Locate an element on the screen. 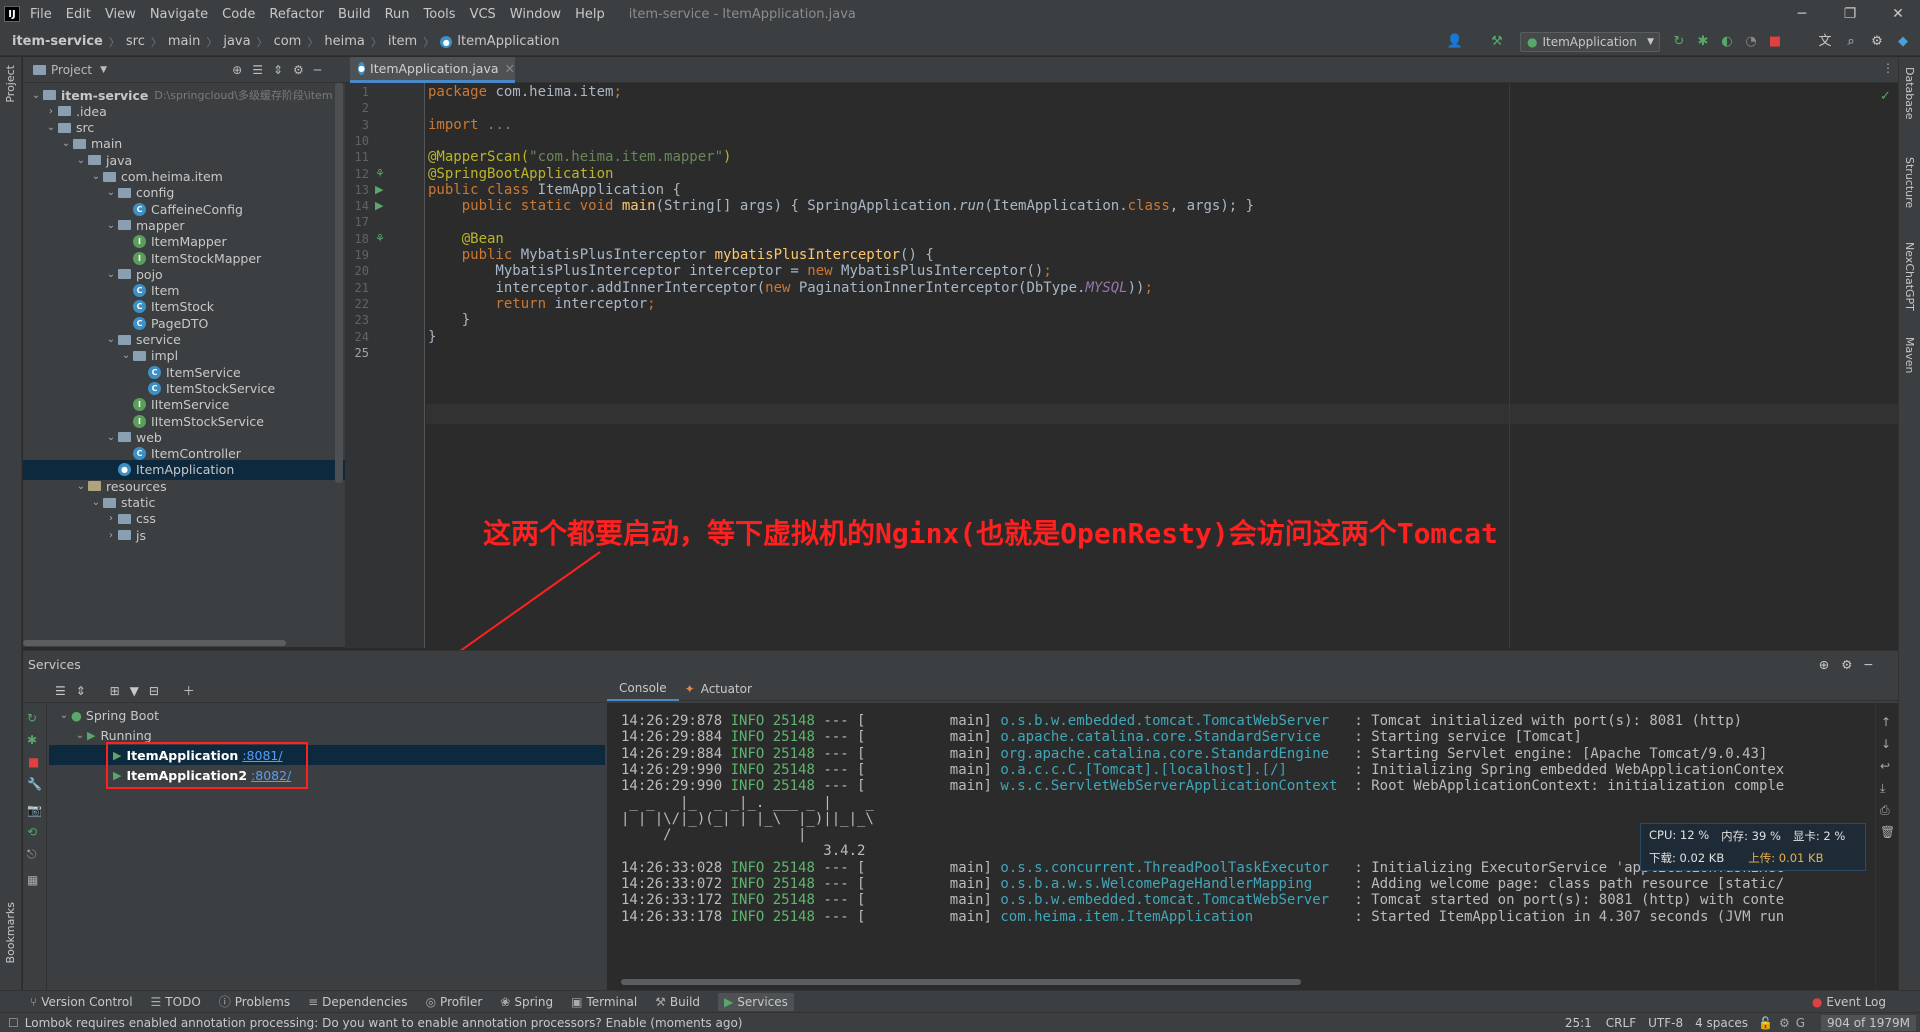 The height and width of the screenshot is (1032, 1920). spring-boot-node: ⌄ ● Spring Boot is located at coordinates (327, 715).